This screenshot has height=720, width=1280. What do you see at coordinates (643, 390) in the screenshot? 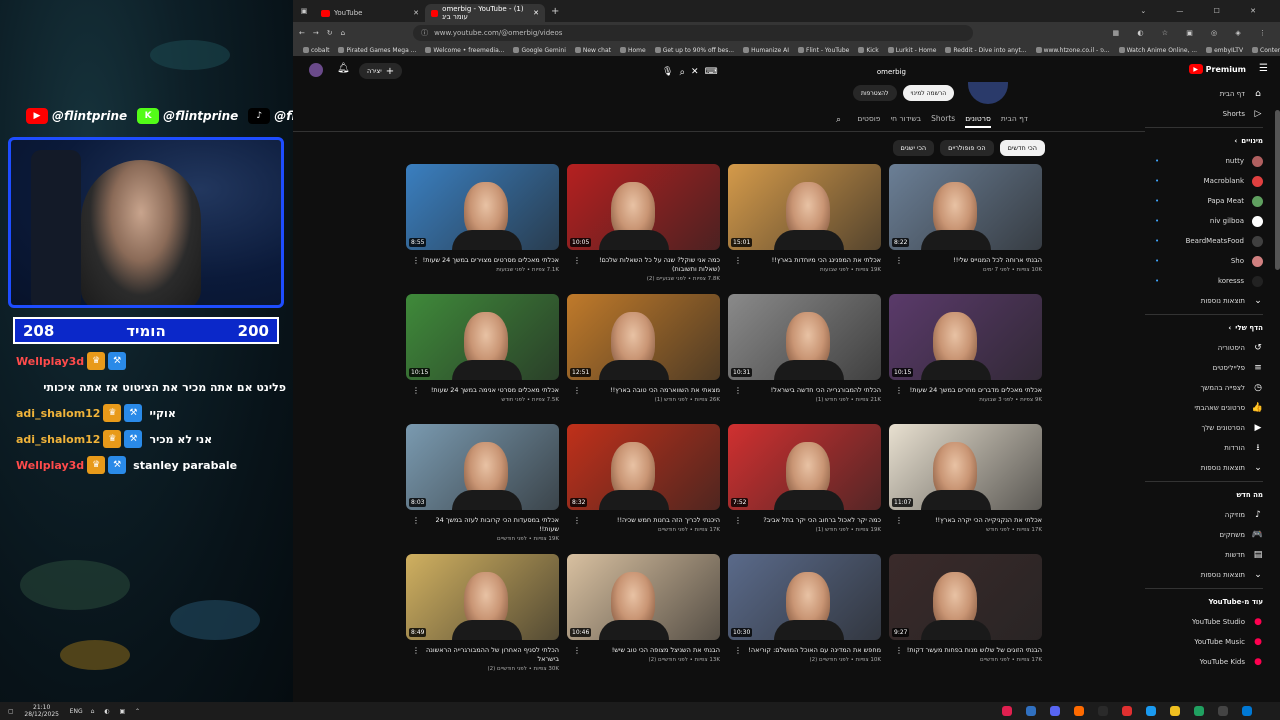
I see `video-title: ⋮ מצאתי את השווארמה הכי טובה בארץ!!` at bounding box center [643, 390].